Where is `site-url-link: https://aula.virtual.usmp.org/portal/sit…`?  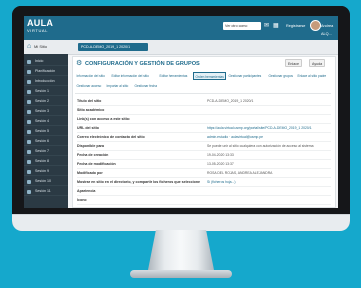 site-url-link: https://aula.virtual.usmp.org/portal/sit… is located at coordinates (259, 128).